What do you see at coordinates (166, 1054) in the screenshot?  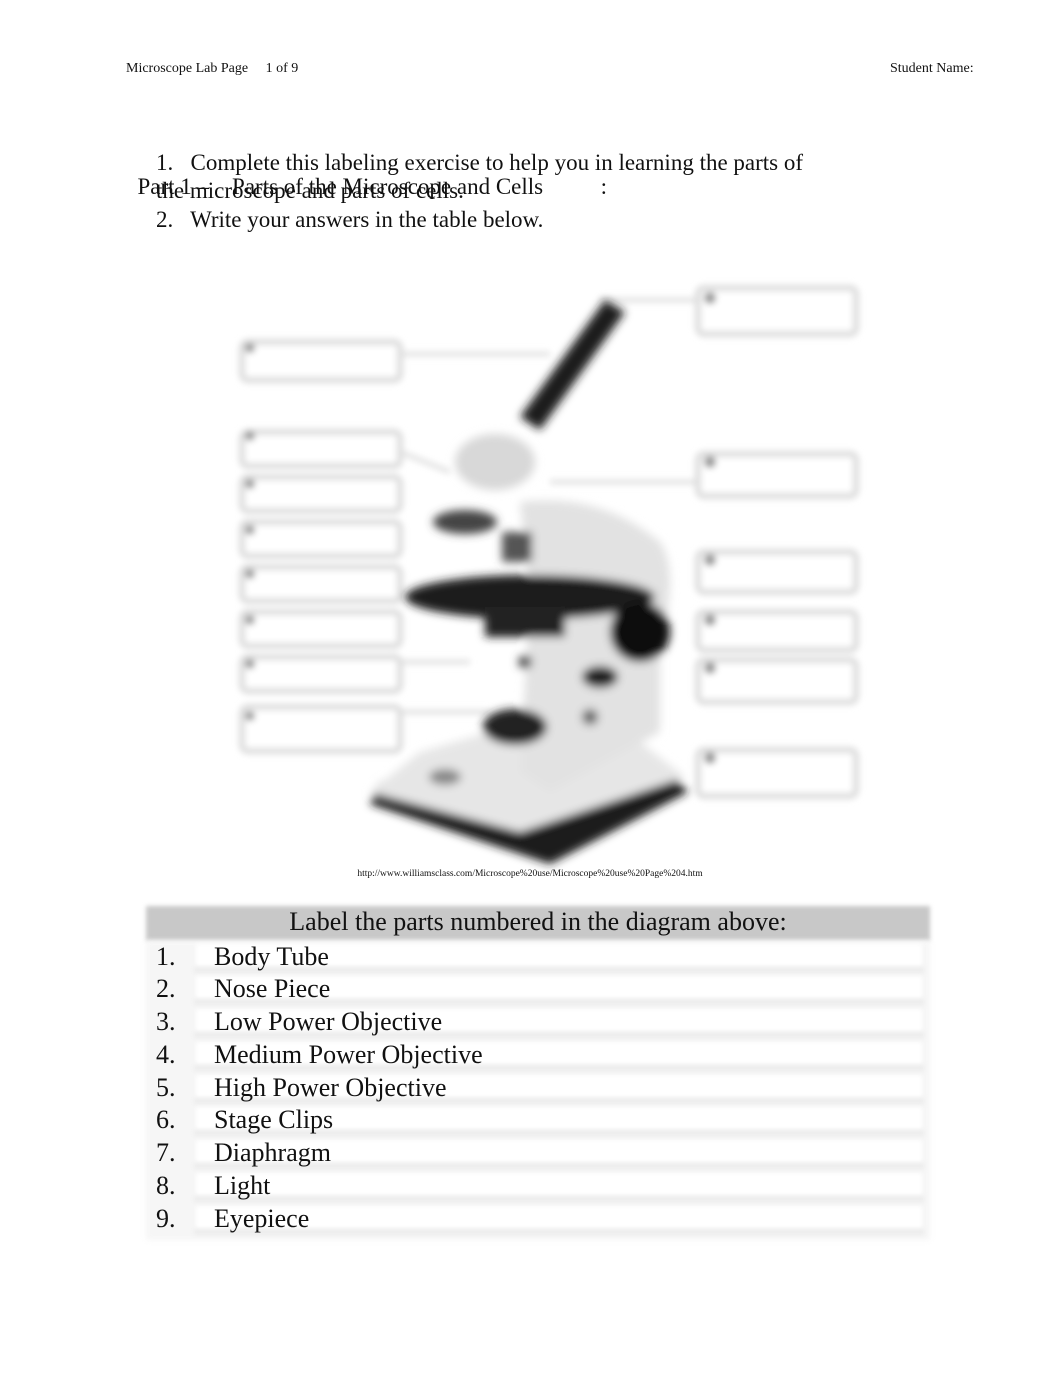 I see `row-number: 4.` at bounding box center [166, 1054].